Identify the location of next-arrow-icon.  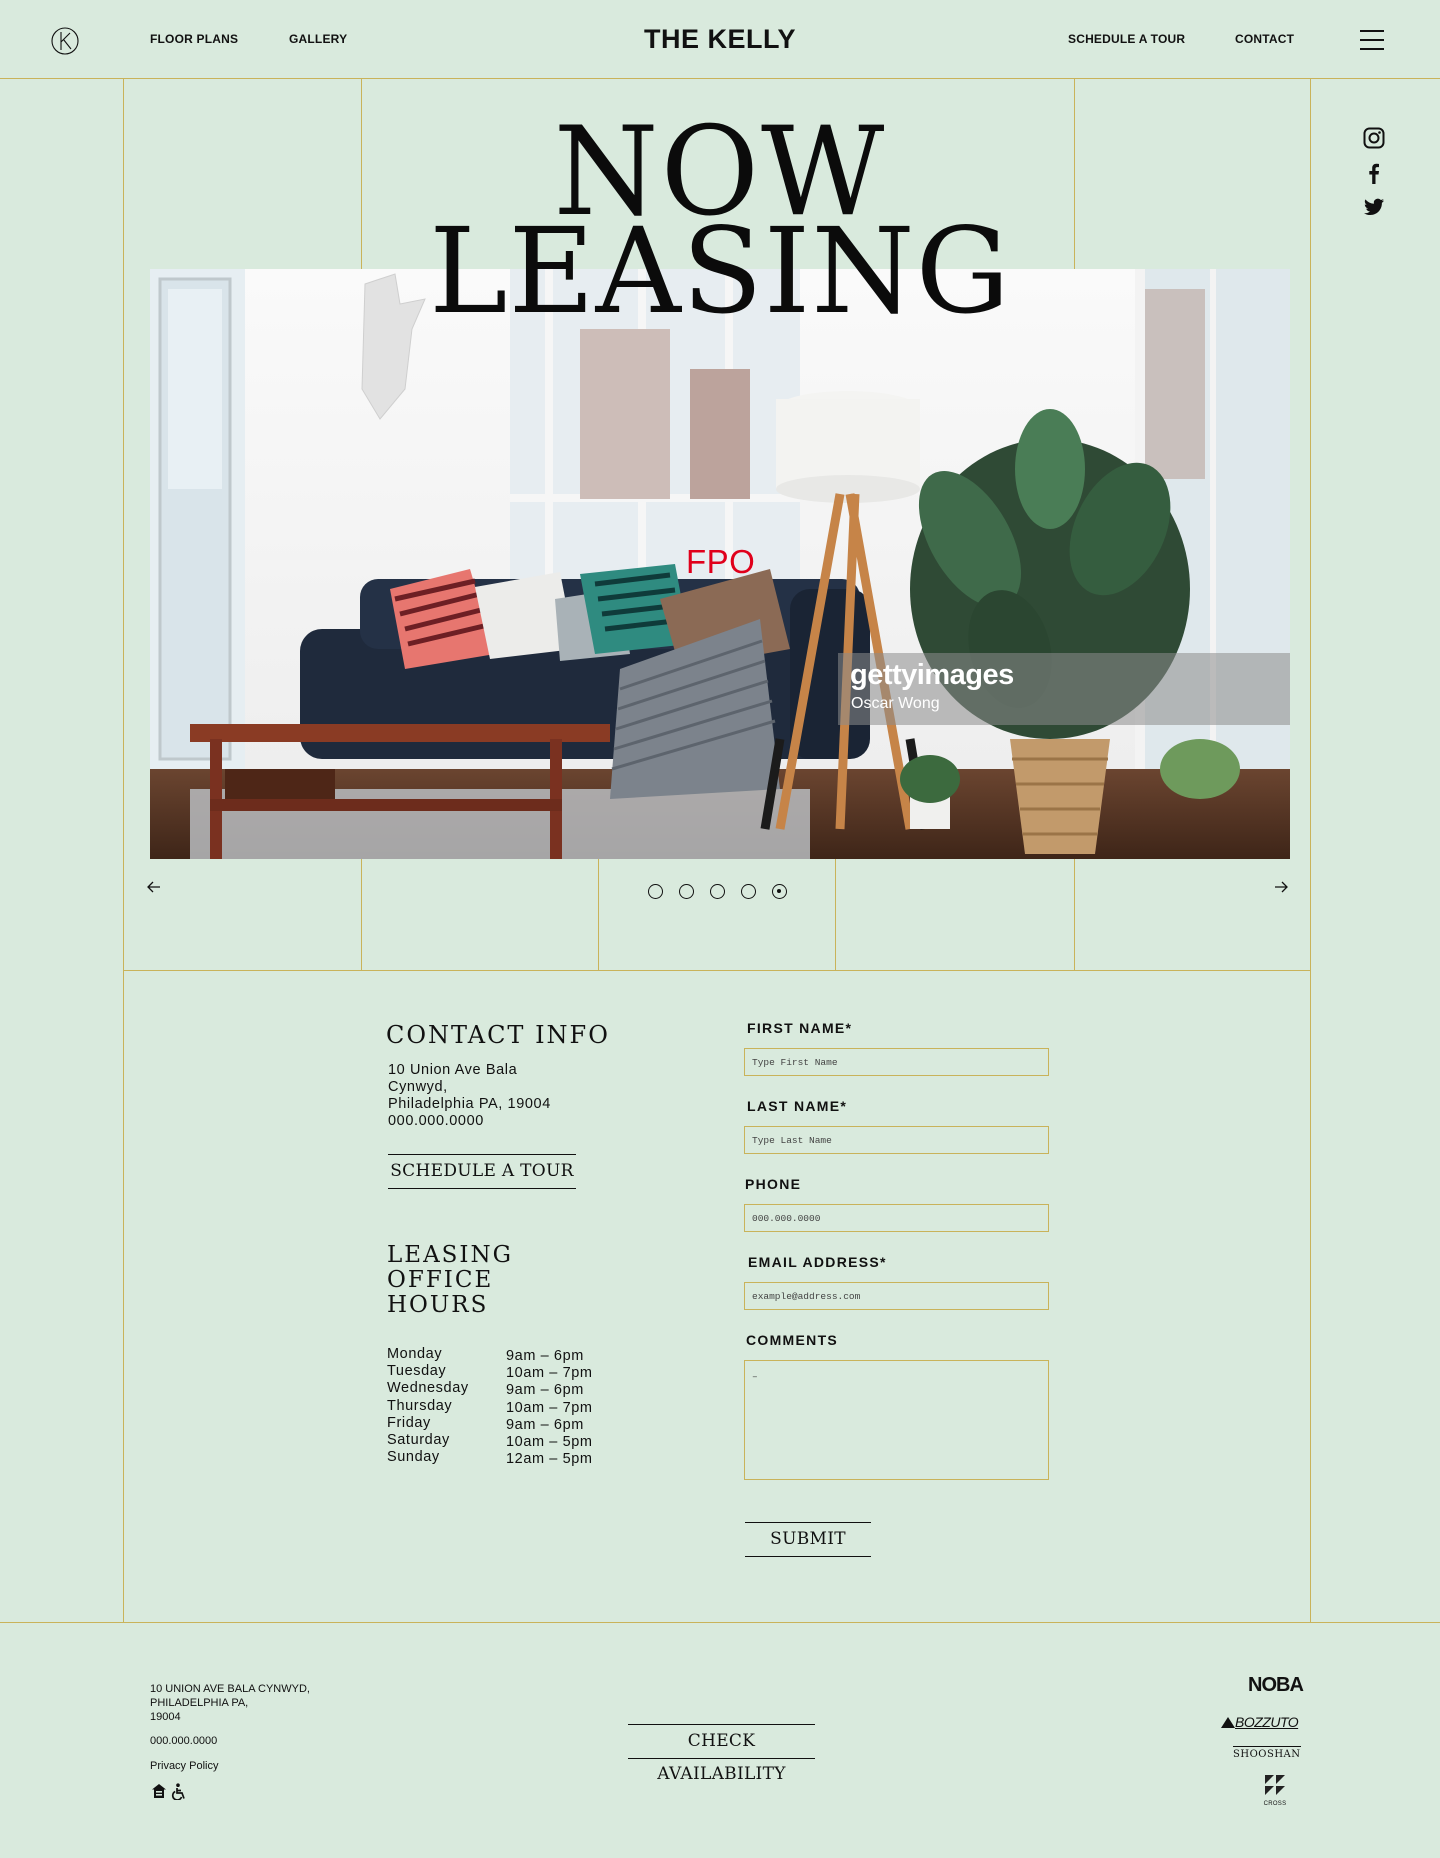
(1281, 889).